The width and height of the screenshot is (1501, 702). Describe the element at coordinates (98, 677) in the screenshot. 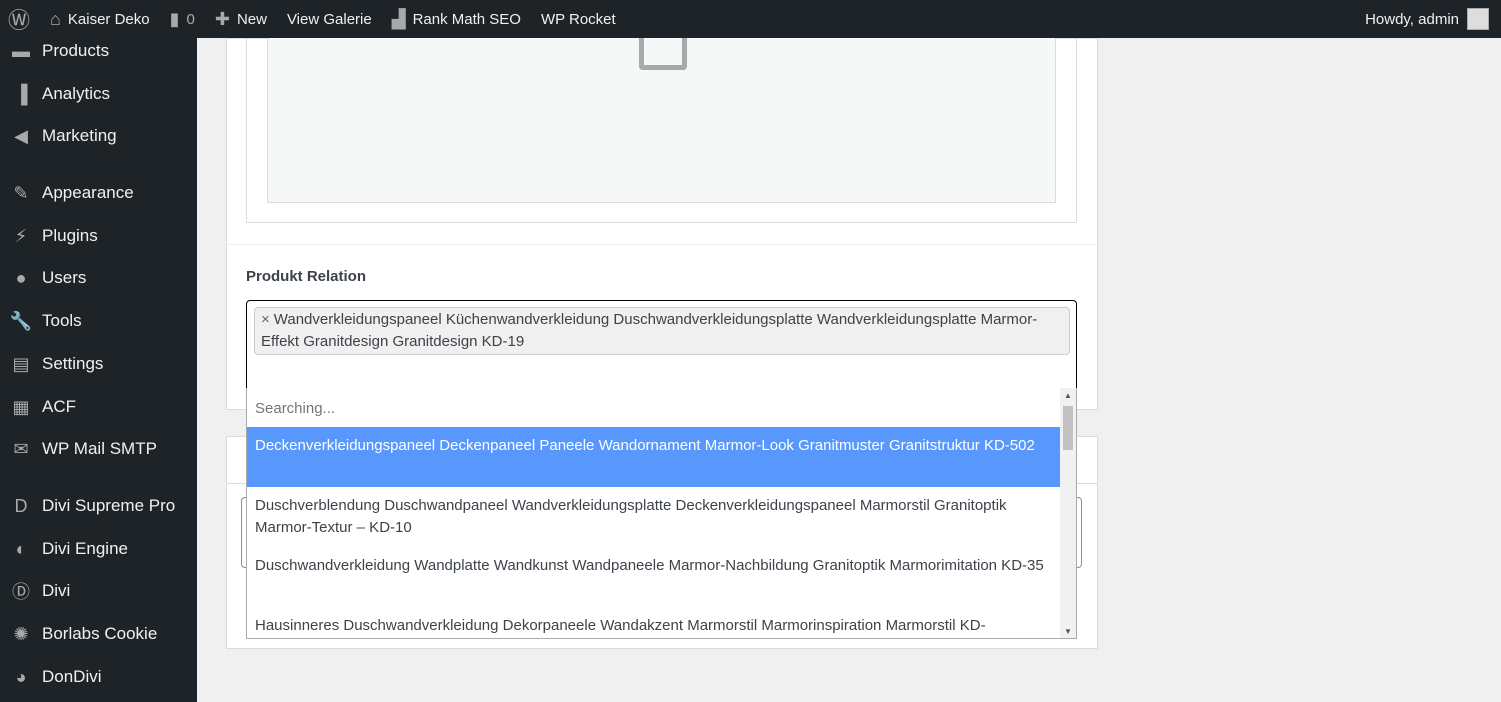

I see `sidebar-item-dondivi: ◕ DonDivi` at that location.